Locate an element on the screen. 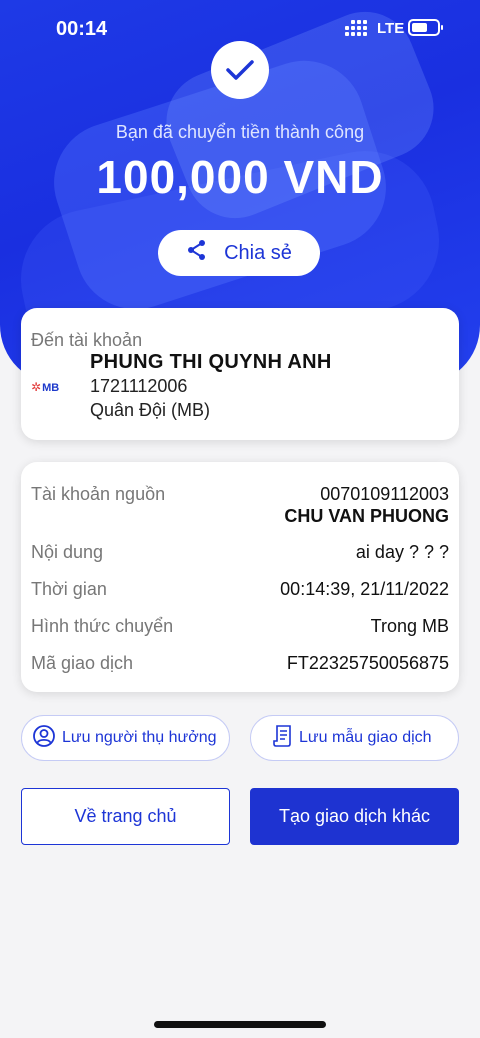  transfer-amount: 100,000 VND is located at coordinates (240, 177).